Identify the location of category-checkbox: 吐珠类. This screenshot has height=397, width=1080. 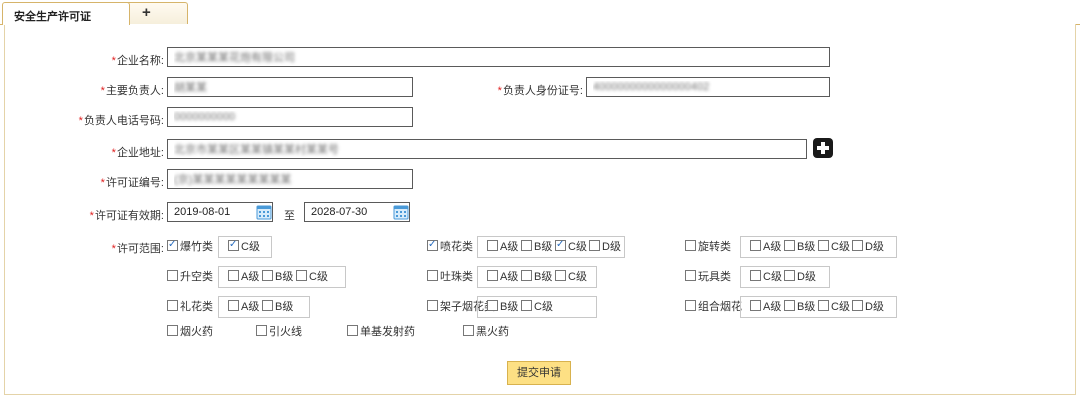
(450, 277).